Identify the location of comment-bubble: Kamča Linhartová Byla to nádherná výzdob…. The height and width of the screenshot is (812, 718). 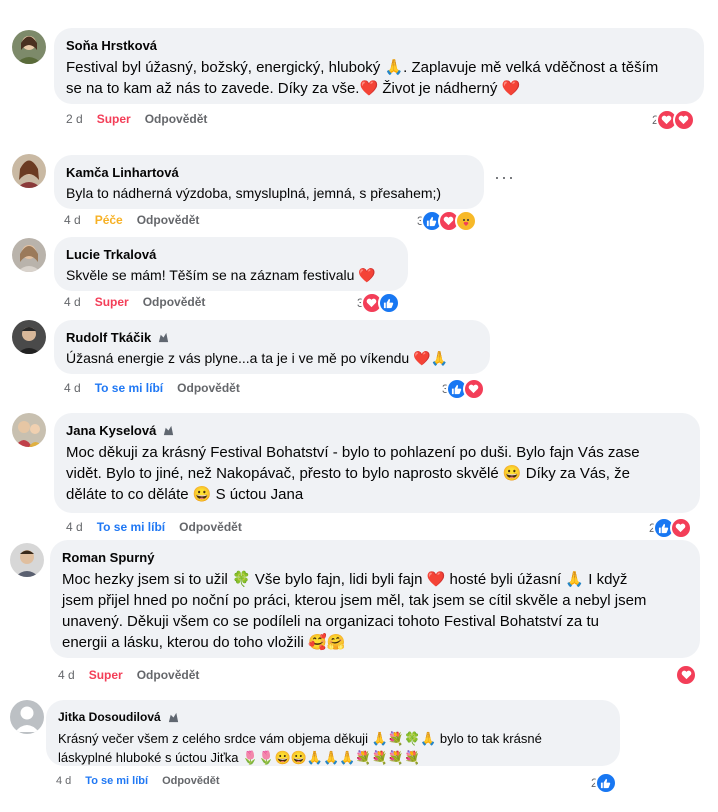
(269, 182).